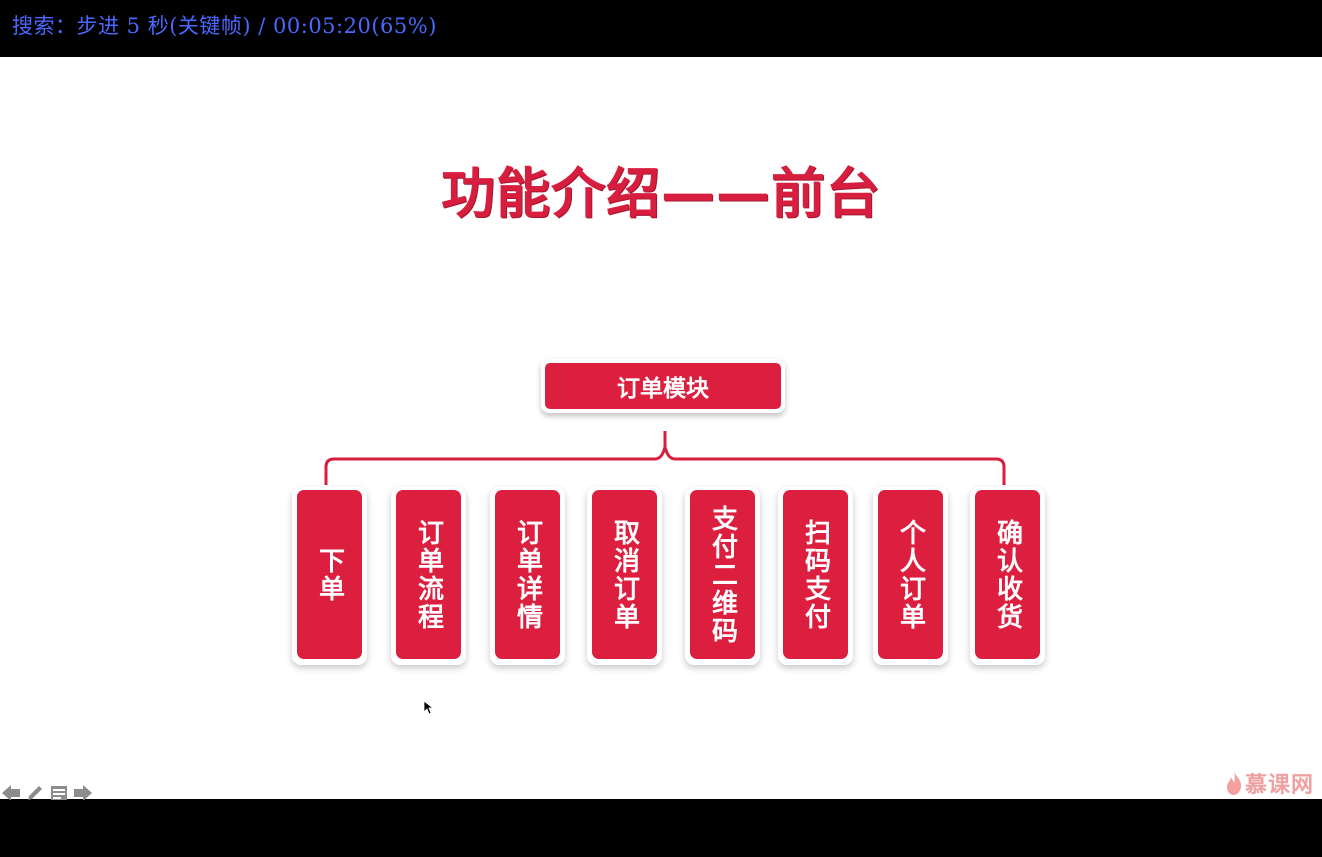 This screenshot has height=857, width=1322. I want to click on seek-status-text: 搜索：步进 5 秒(关键帧) / 00:05:20(65%), so click(224, 26).